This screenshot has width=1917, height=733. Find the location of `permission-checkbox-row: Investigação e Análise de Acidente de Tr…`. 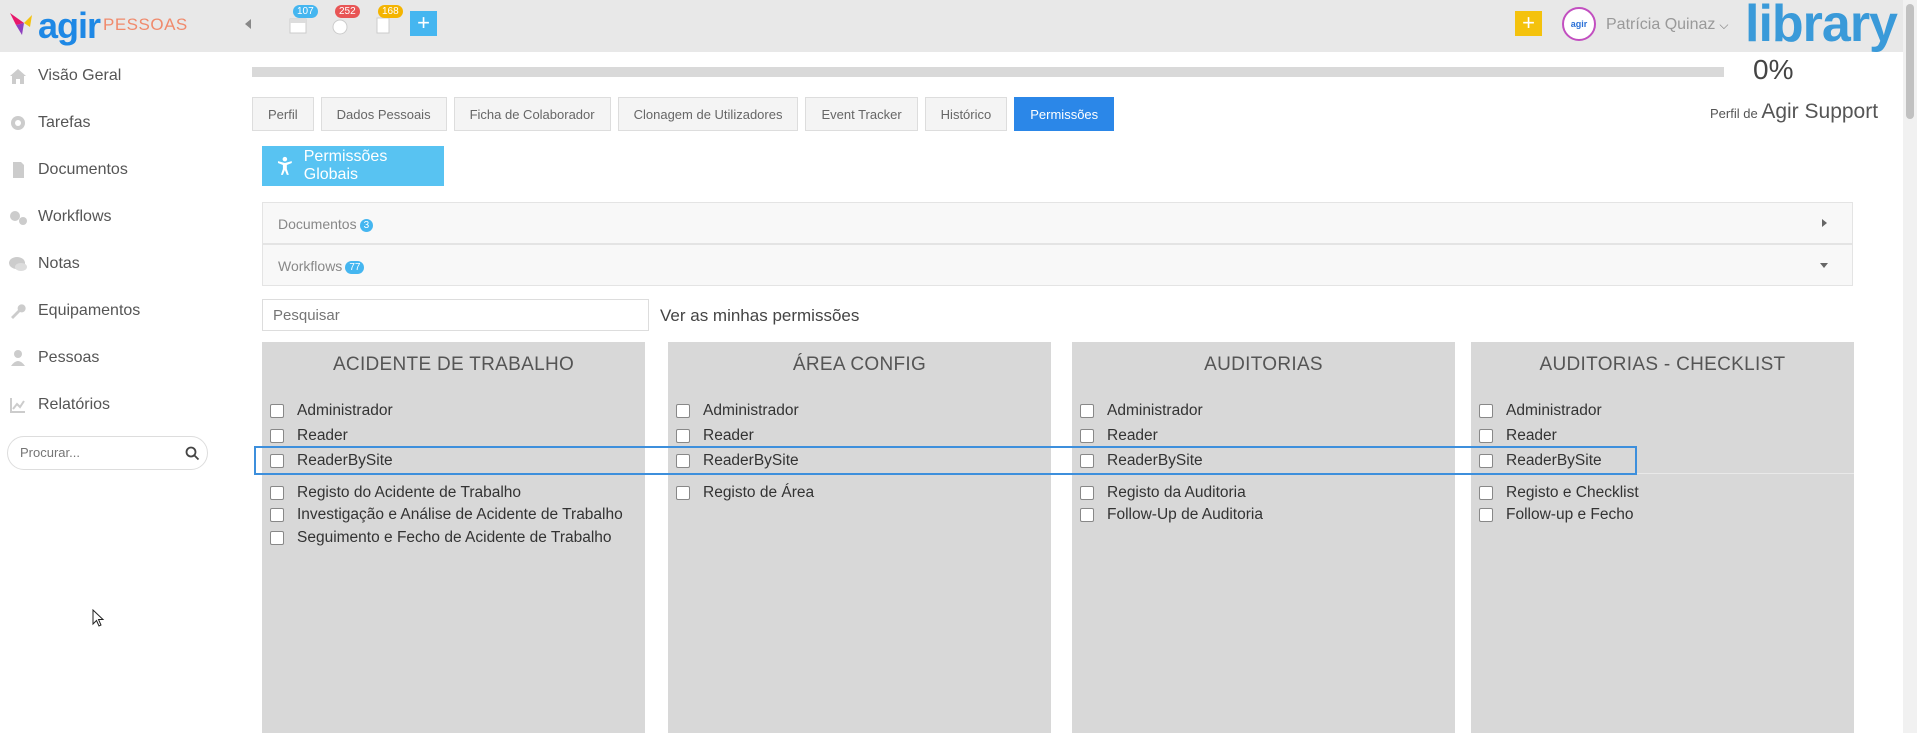

permission-checkbox-row: Investigação e Análise de Acidente de Tr… is located at coordinates (446, 515).